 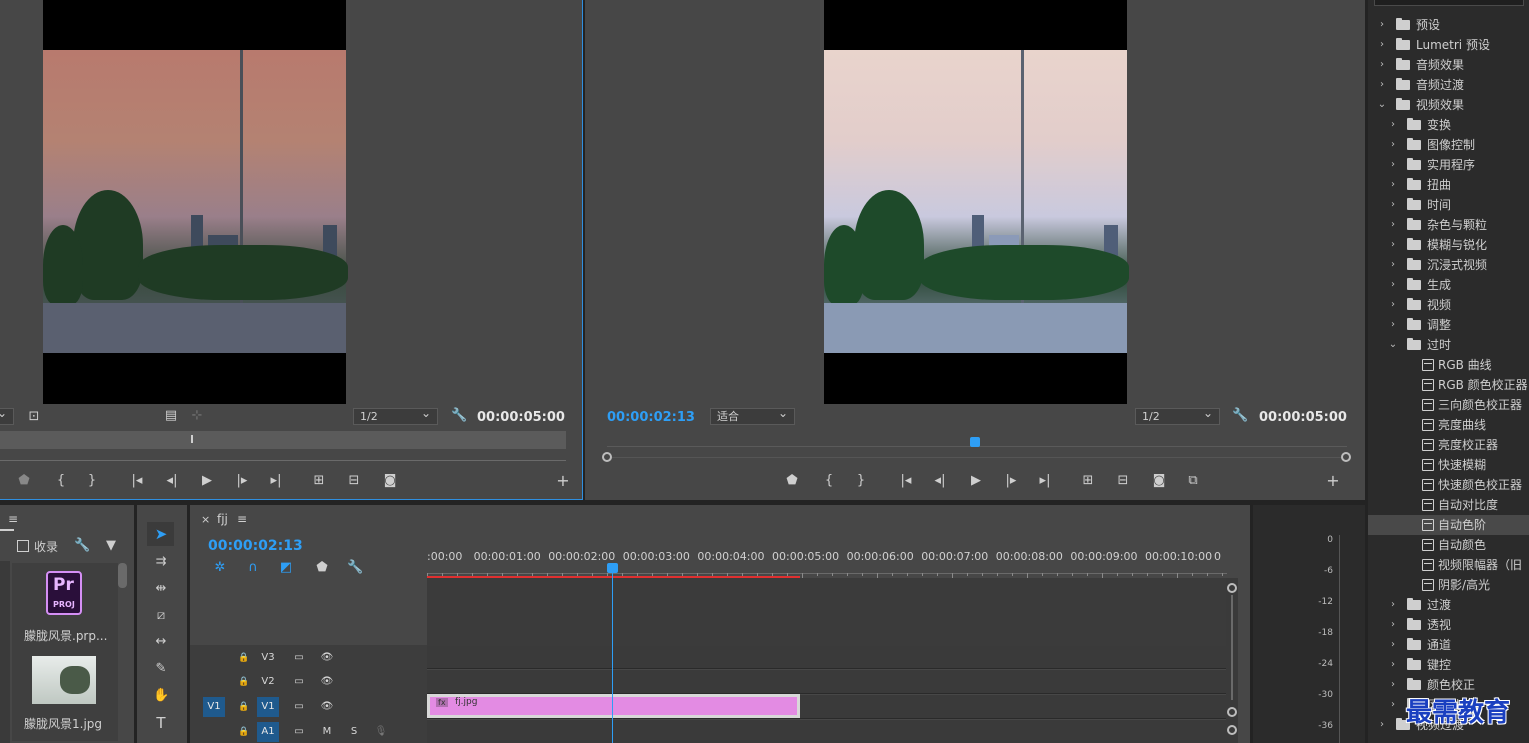 What do you see at coordinates (354, 732) in the screenshot?
I see `solo-button: S` at bounding box center [354, 732].